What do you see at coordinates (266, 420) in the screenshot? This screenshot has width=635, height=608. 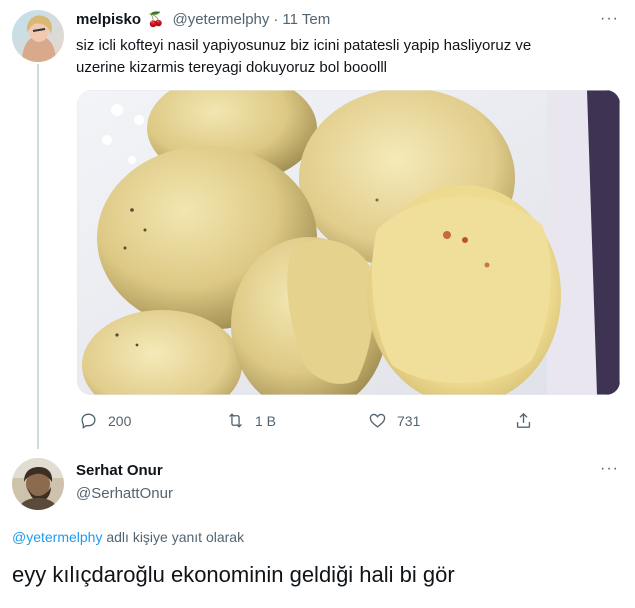 I see `retweet-count: 1 B` at bounding box center [266, 420].